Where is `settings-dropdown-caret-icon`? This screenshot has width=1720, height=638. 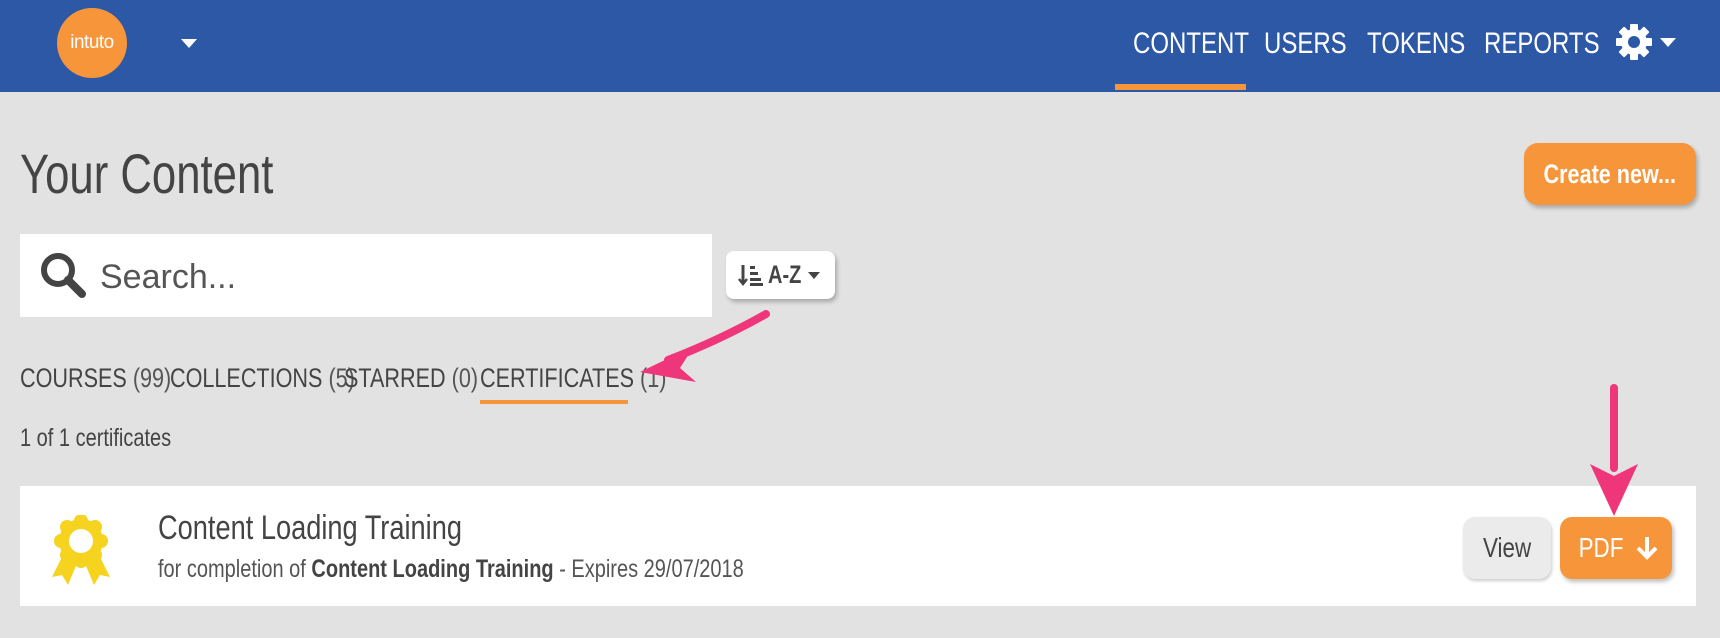 settings-dropdown-caret-icon is located at coordinates (1668, 42).